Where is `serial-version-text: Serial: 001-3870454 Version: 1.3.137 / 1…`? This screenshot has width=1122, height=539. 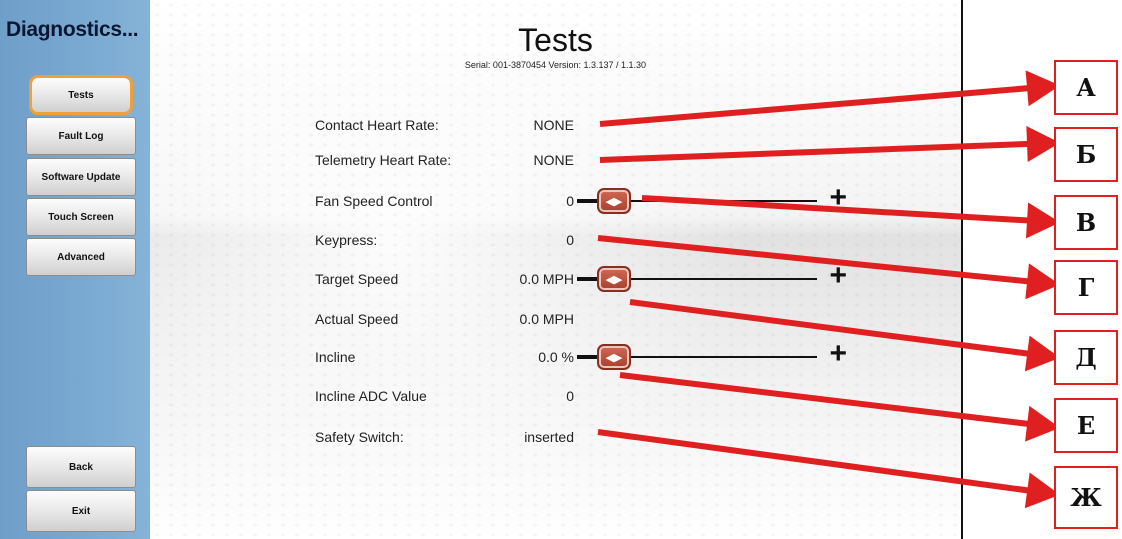 serial-version-text: Serial: 001-3870454 Version: 1.3.137 / 1… is located at coordinates (555, 65).